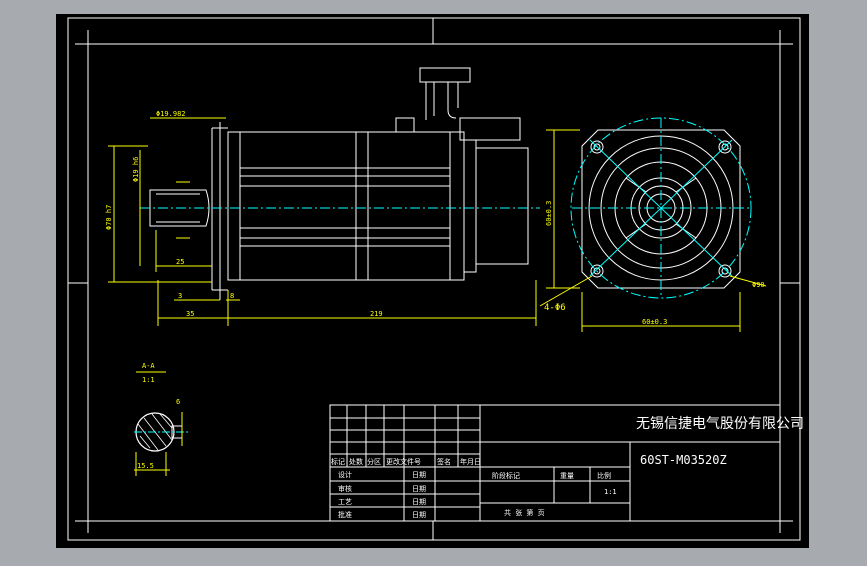 Image resolution: width=867 pixels, height=566 pixels. Describe the element at coordinates (470, 461) in the screenshot. I see `rev-header-date: 年月日` at that location.